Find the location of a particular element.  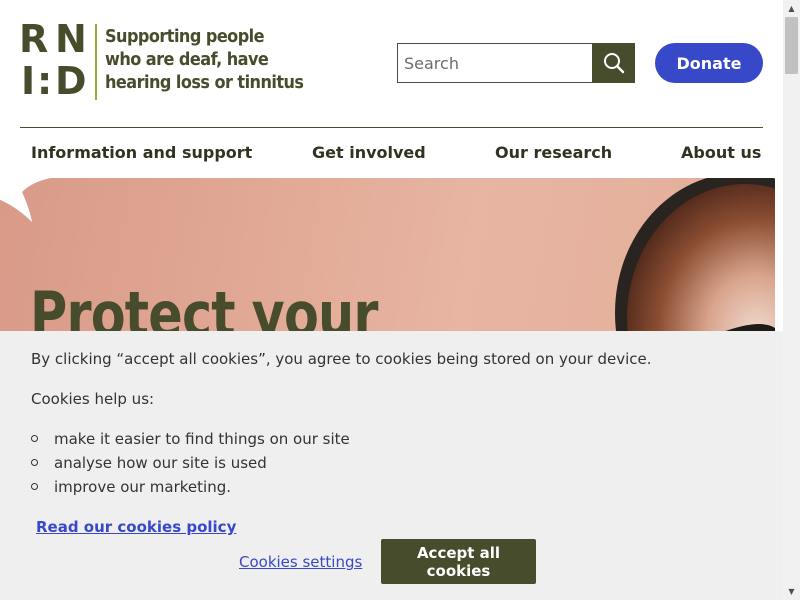

vertical-scrollbar: ▲ ▼ is located at coordinates (791, 300).